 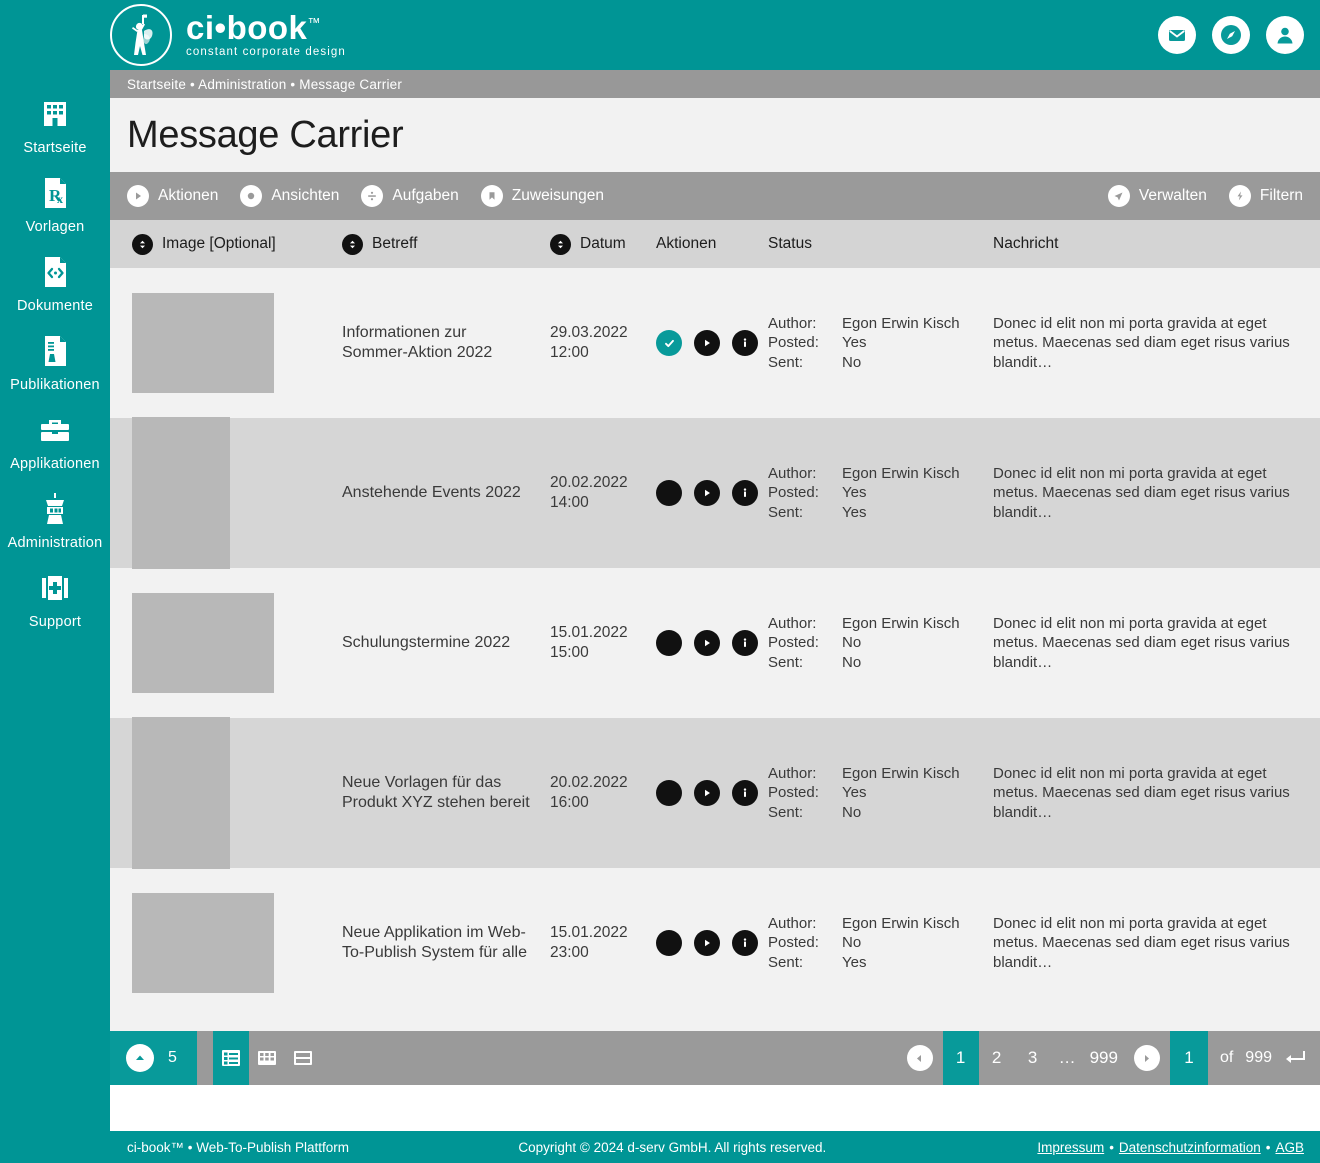 I want to click on page-number-2: 2, so click(x=997, y=1058).